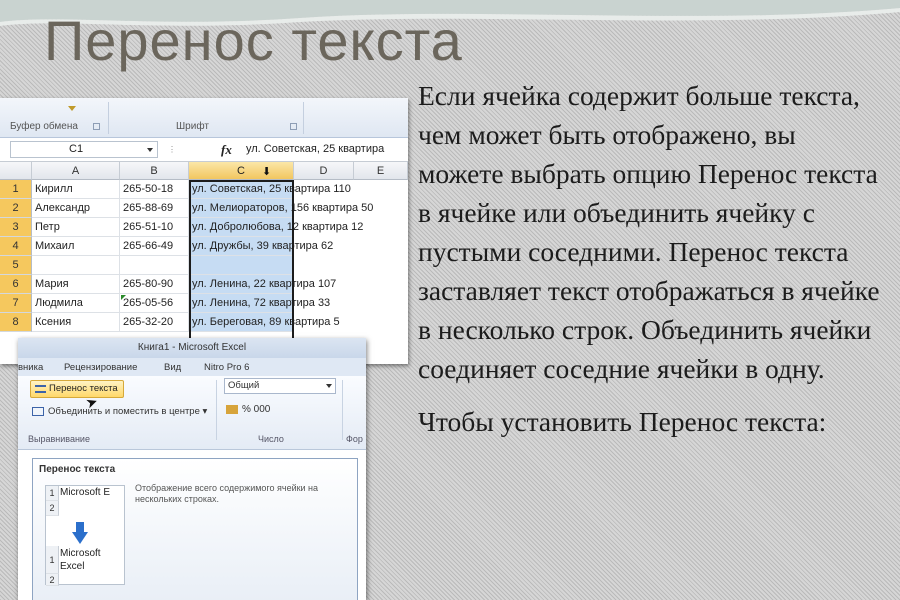  What do you see at coordinates (253, 40) in the screenshot?
I see `slide-title: Перенос текста` at bounding box center [253, 40].